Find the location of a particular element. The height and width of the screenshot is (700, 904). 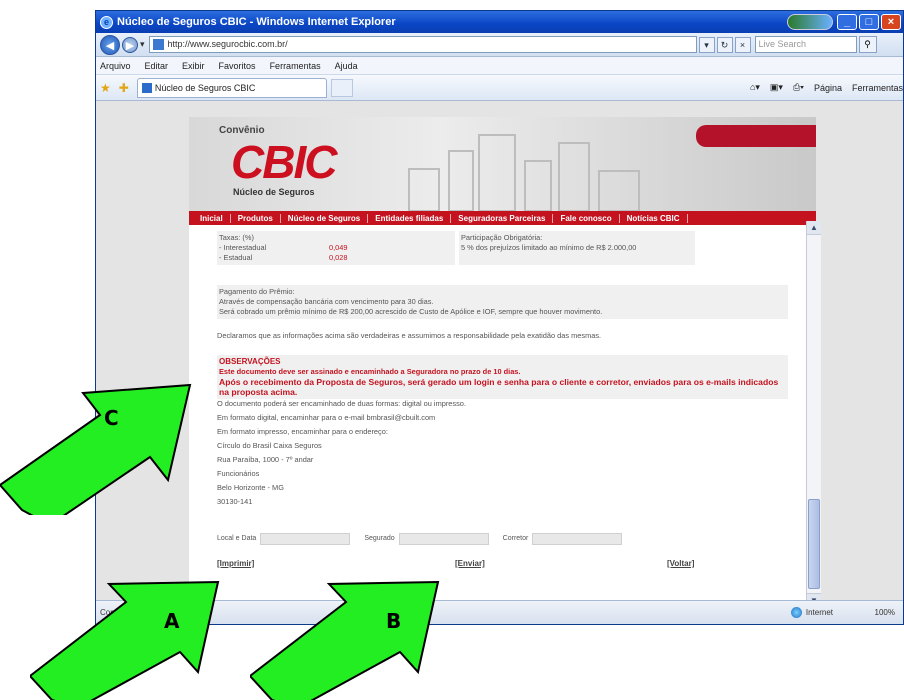

close-button: × is located at coordinates (891, 22).